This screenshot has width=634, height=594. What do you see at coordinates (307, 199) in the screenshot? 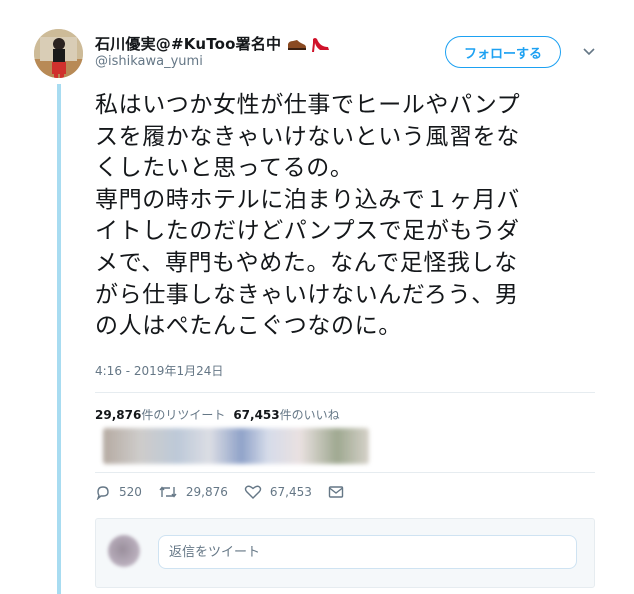
I see `tweet-line: 専門の時ホテルに泊まり込みで１ヶ月バ` at bounding box center [307, 199].